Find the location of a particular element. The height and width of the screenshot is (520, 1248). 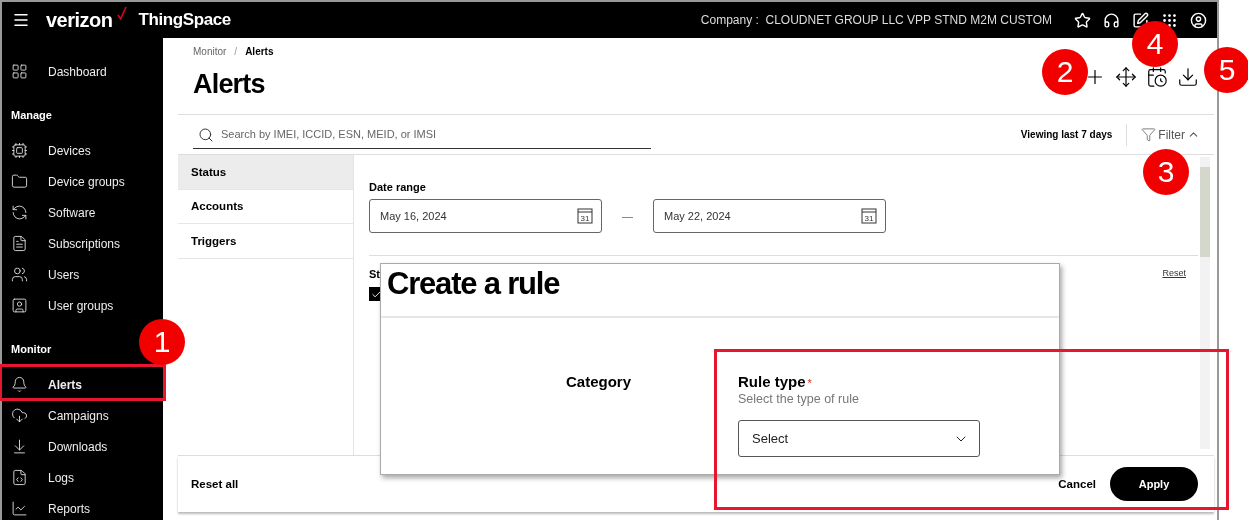

brand-logo: verizon is located at coordinates (79, 20).